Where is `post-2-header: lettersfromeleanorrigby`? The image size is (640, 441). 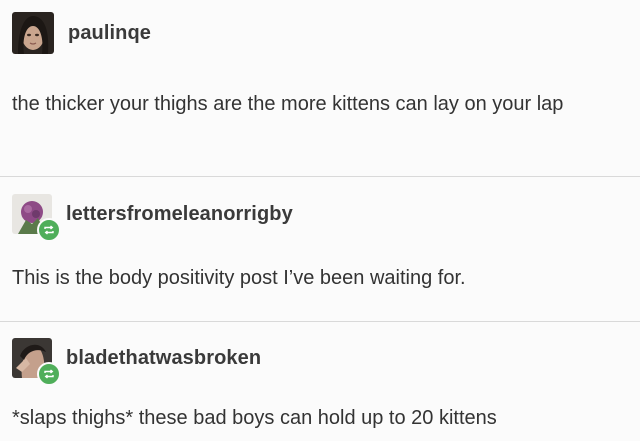 post-2-header: lettersfromeleanorrigby is located at coordinates (152, 218).